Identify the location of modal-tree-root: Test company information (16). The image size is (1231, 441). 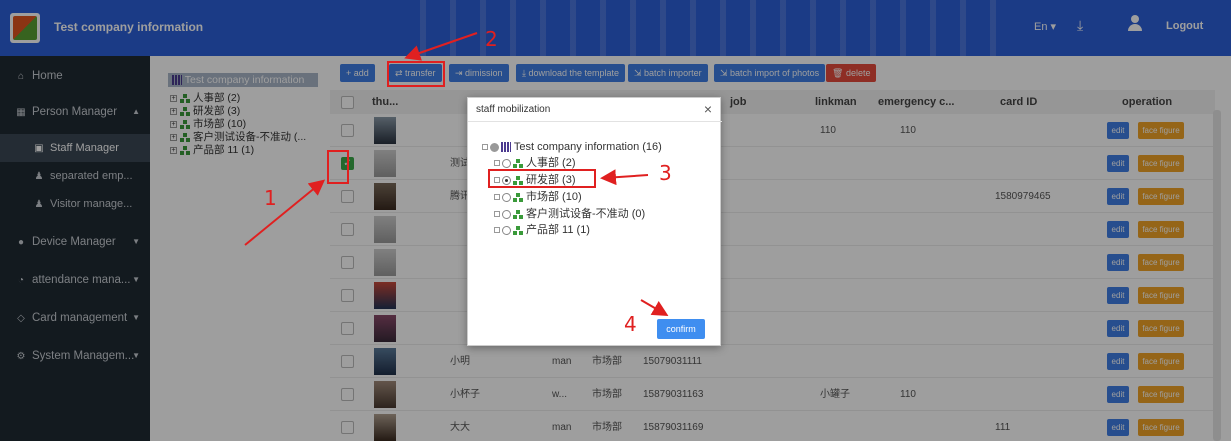
(572, 147).